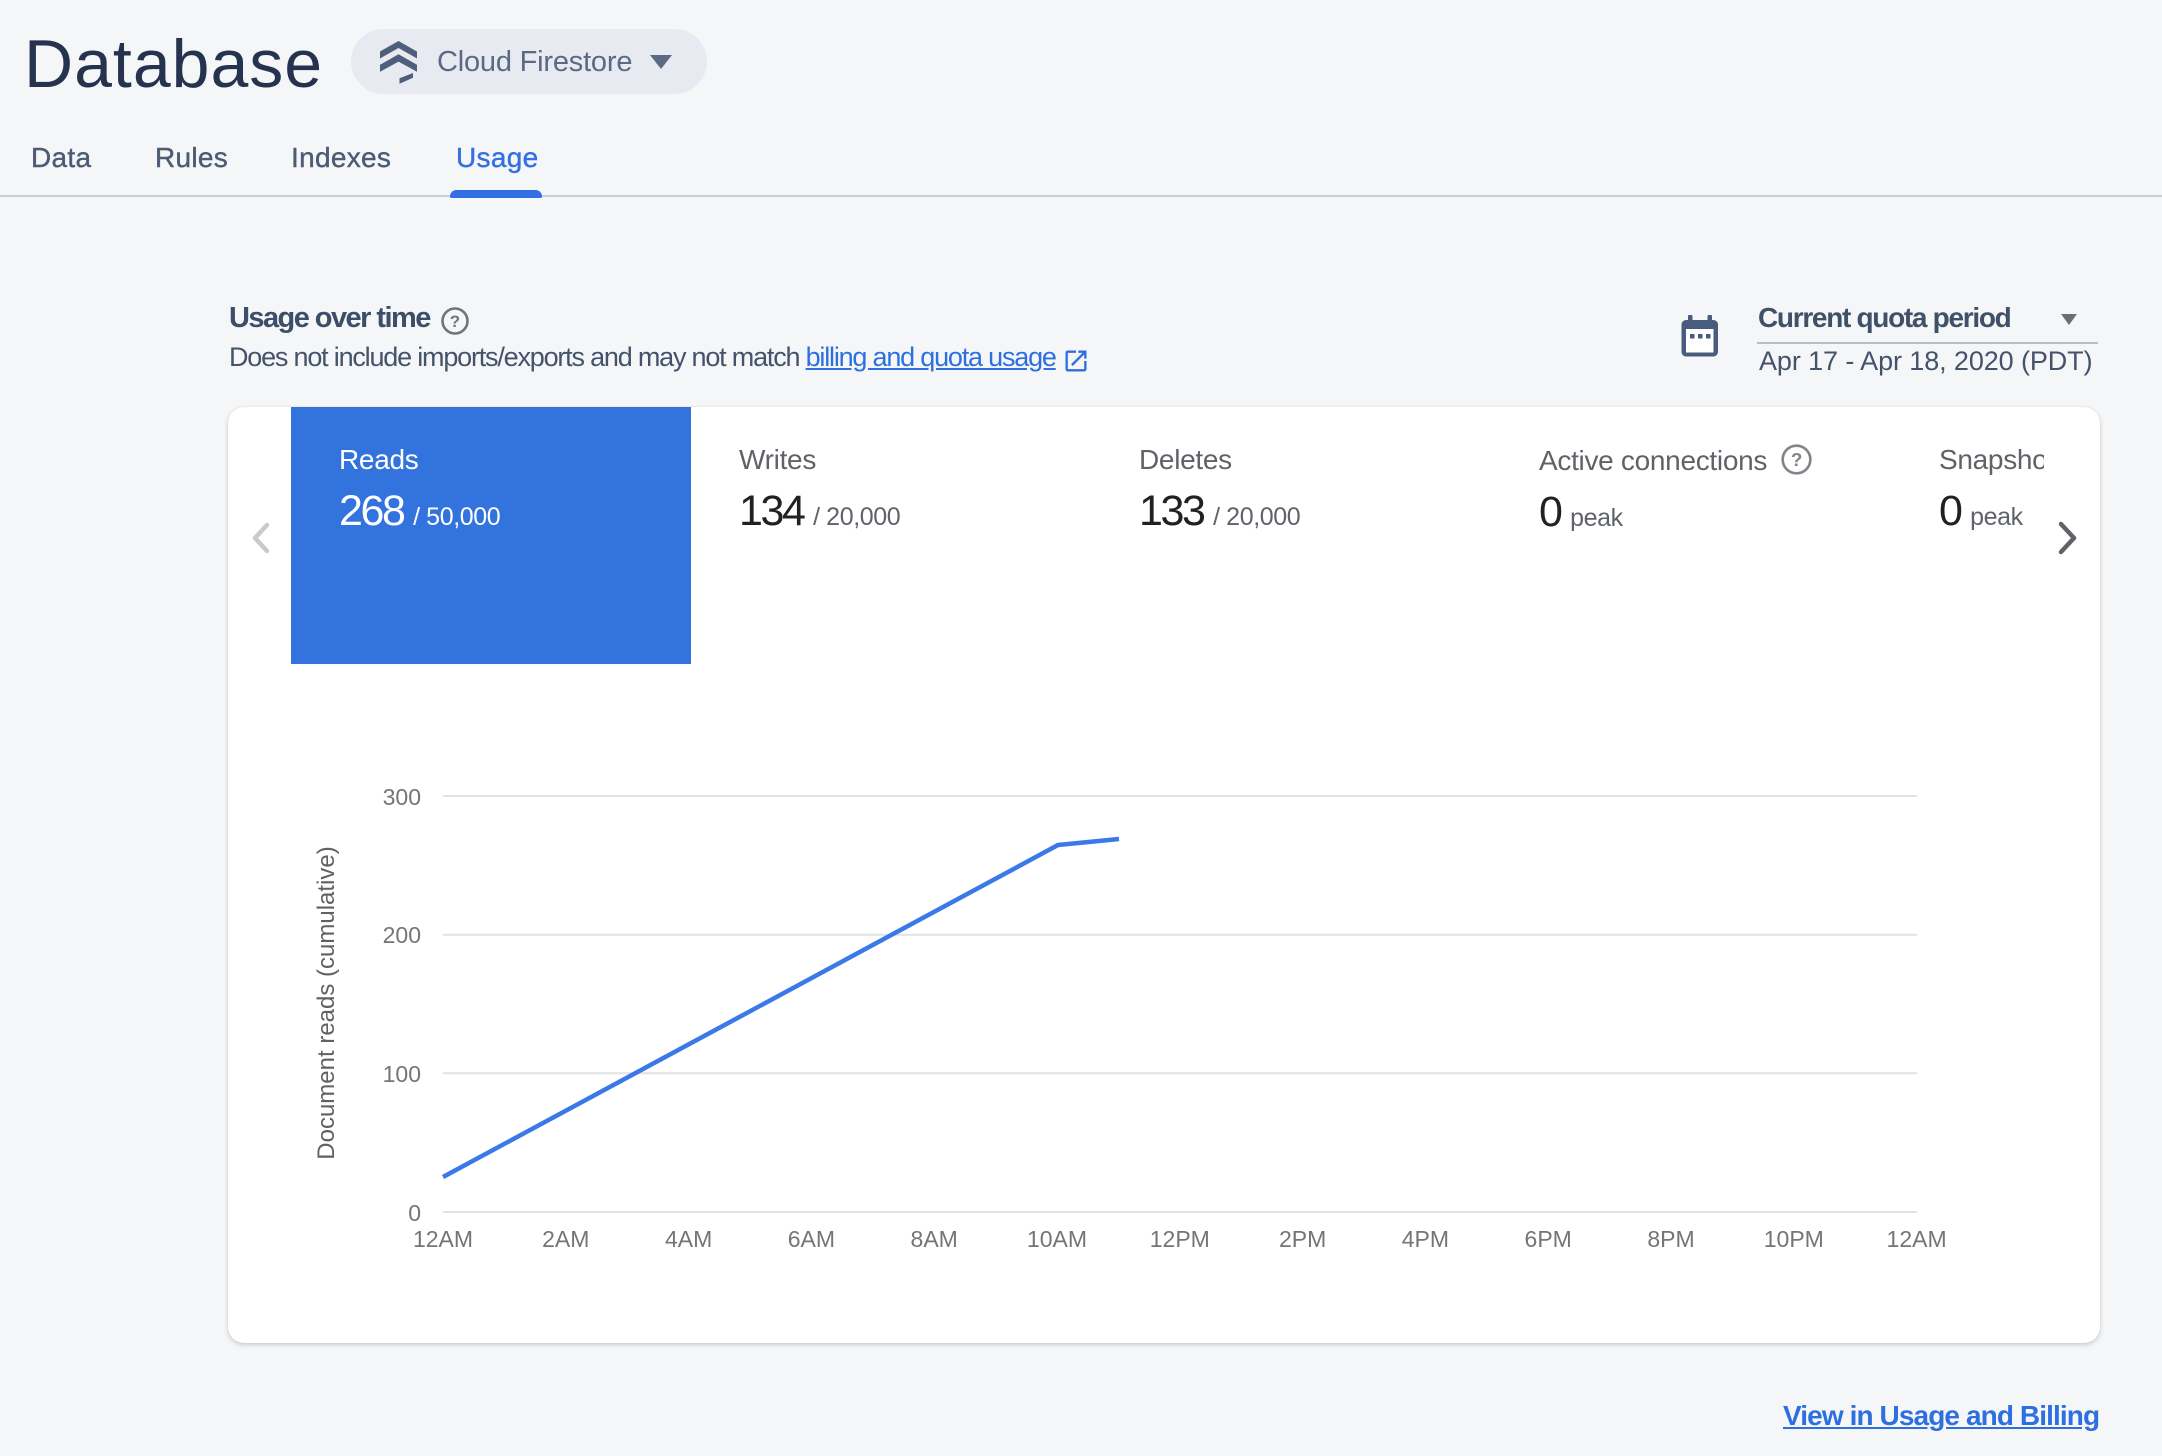 The height and width of the screenshot is (1456, 2162). Describe the element at coordinates (326, 1002) in the screenshot. I see `svg-text: Document reads (cumulative)` at that location.